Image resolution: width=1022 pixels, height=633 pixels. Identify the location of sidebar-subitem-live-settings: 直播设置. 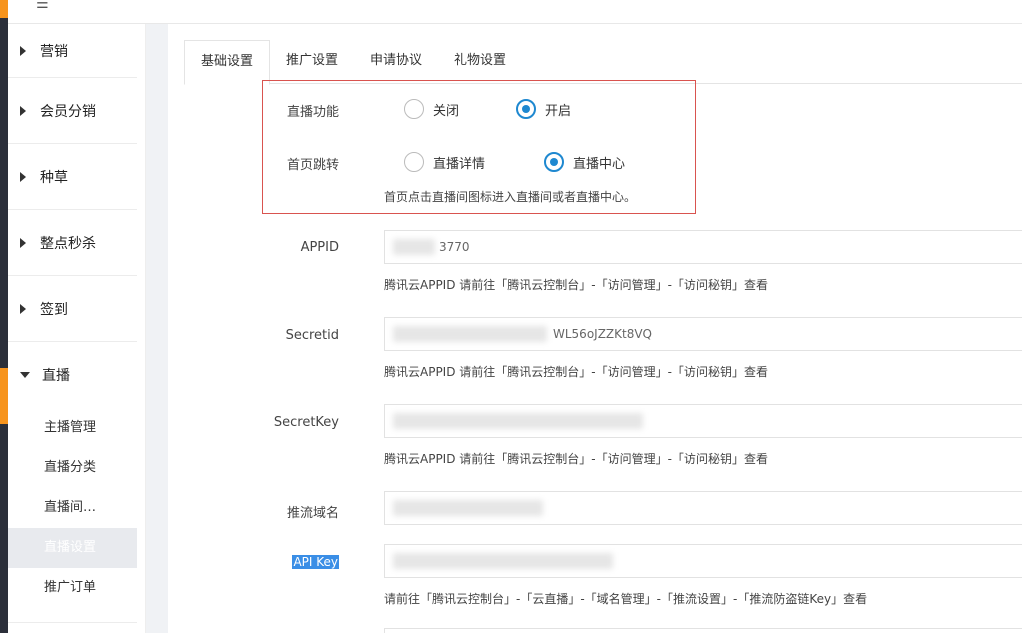
(72, 548).